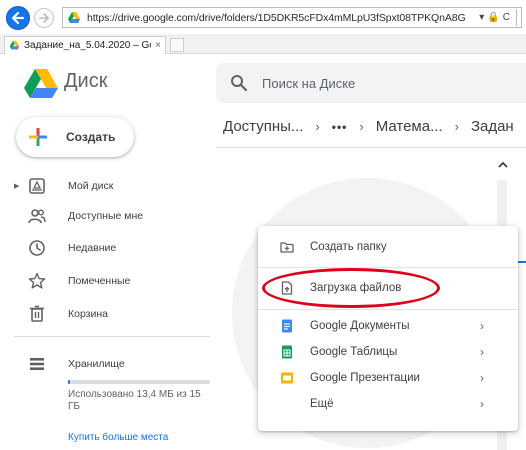 The width and height of the screenshot is (526, 450). Describe the element at coordinates (263, 44) in the screenshot. I see `browser-tab-strip: Задание_на_5.04.2020 – Go... ×` at that location.